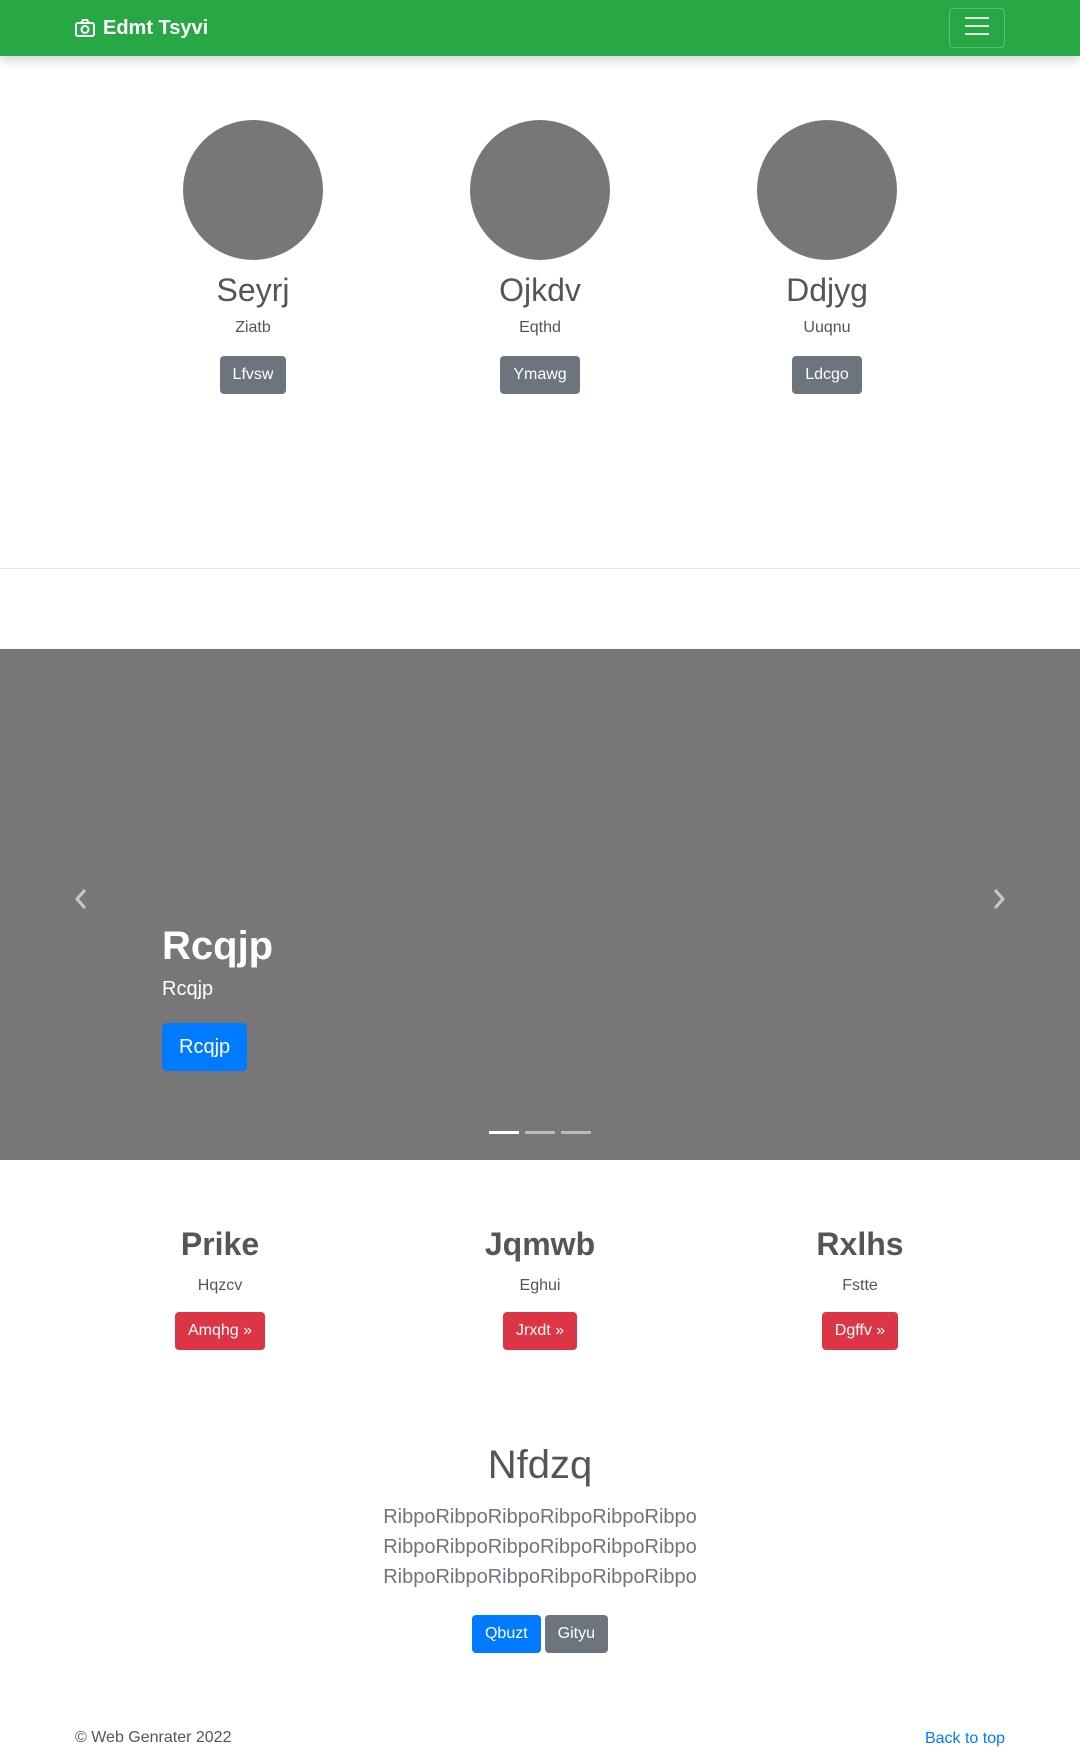 This screenshot has height=1752, width=1080. What do you see at coordinates (576, 1634) in the screenshot?
I see `secondary-button: Gityu` at bounding box center [576, 1634].